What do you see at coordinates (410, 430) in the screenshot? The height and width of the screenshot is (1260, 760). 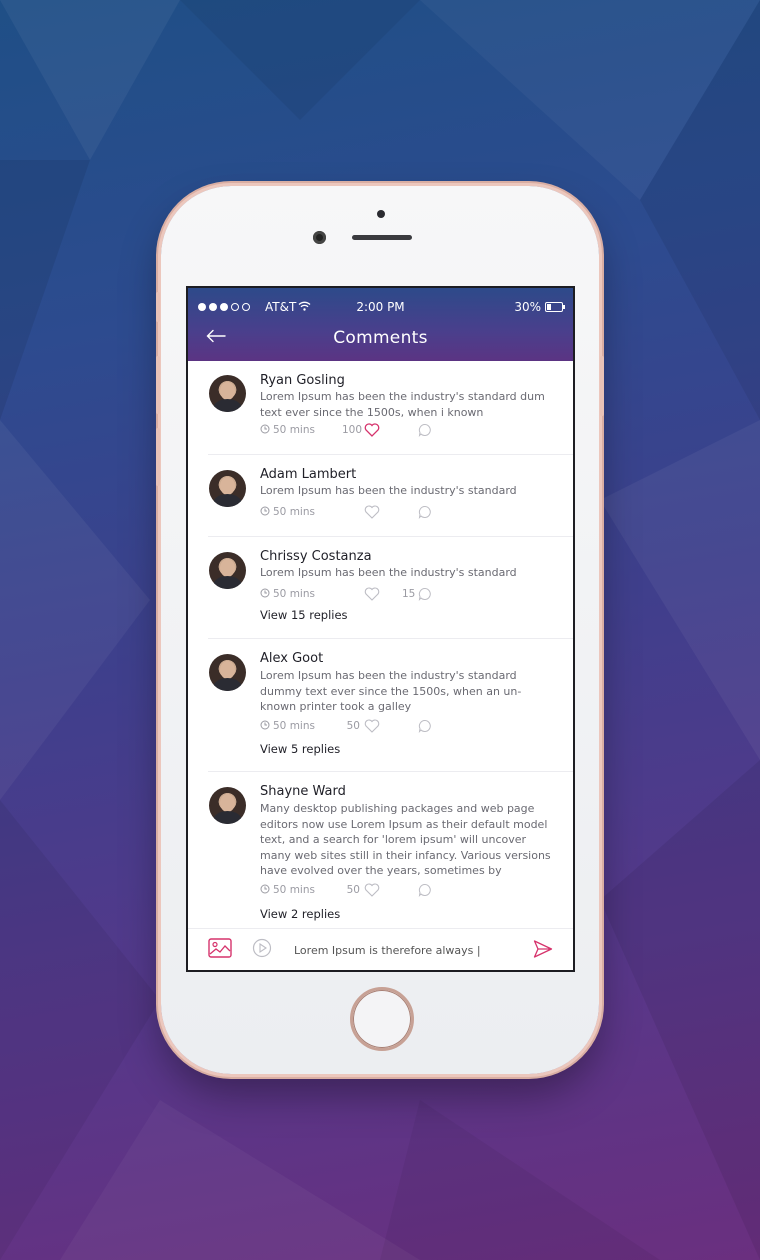 I see `comment-meta: 50 mins 100` at bounding box center [410, 430].